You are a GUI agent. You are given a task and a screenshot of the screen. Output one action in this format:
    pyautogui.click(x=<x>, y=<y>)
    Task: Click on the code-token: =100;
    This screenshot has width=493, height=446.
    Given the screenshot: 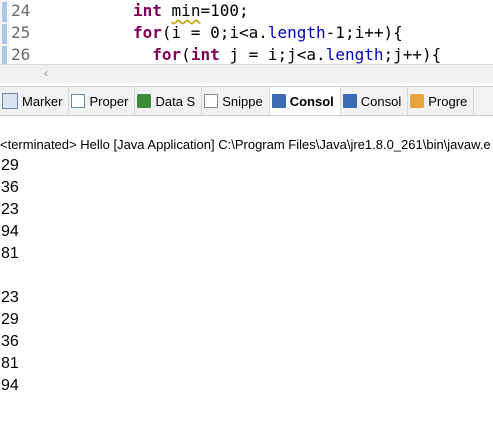 What is the action you would take?
    pyautogui.click(x=224, y=10)
    